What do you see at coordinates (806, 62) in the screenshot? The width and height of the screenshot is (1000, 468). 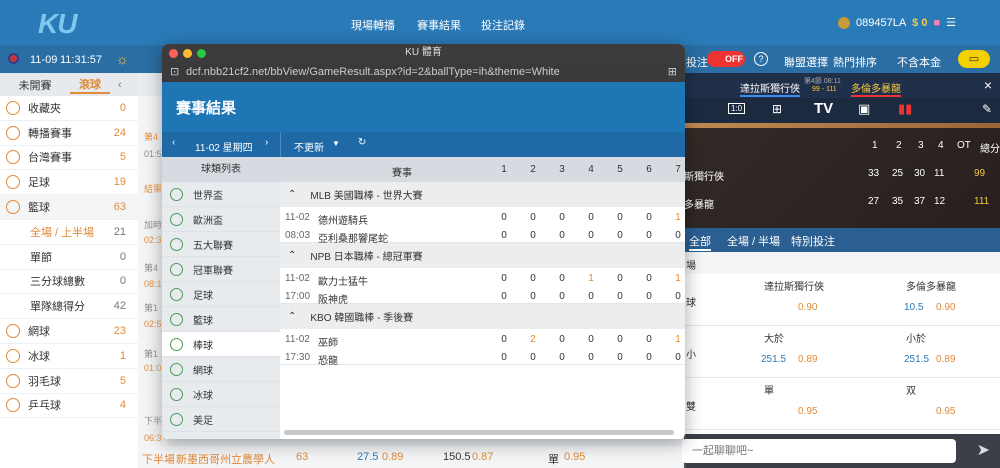 I see `league-filter: 聯盟選擇` at bounding box center [806, 62].